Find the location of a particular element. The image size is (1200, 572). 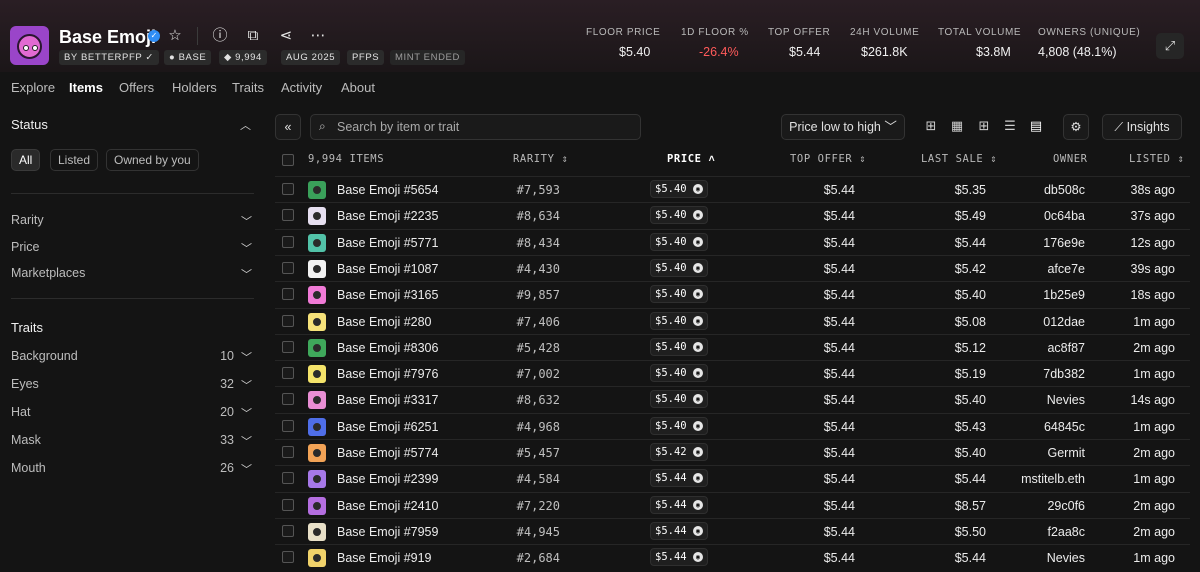

item-owner: 64845c is located at coordinates (1064, 427).